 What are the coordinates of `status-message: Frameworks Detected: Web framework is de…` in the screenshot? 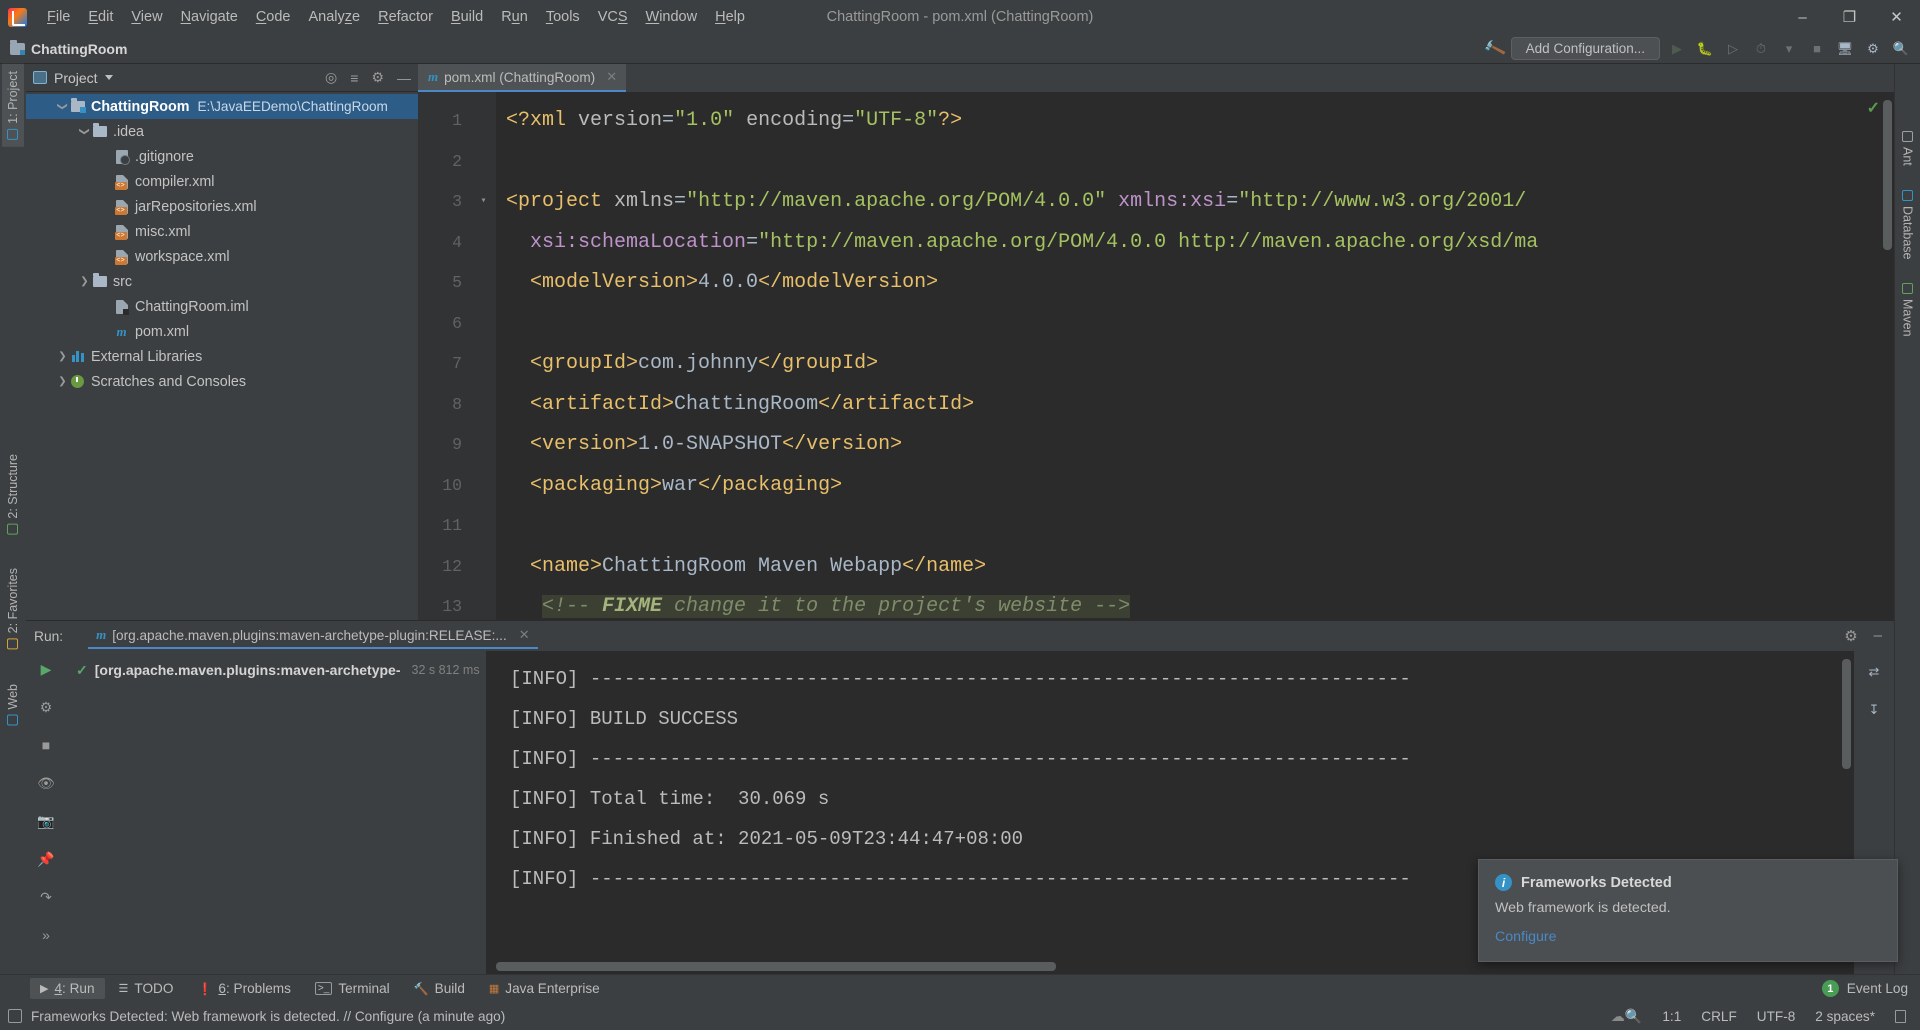 It's located at (268, 1016).